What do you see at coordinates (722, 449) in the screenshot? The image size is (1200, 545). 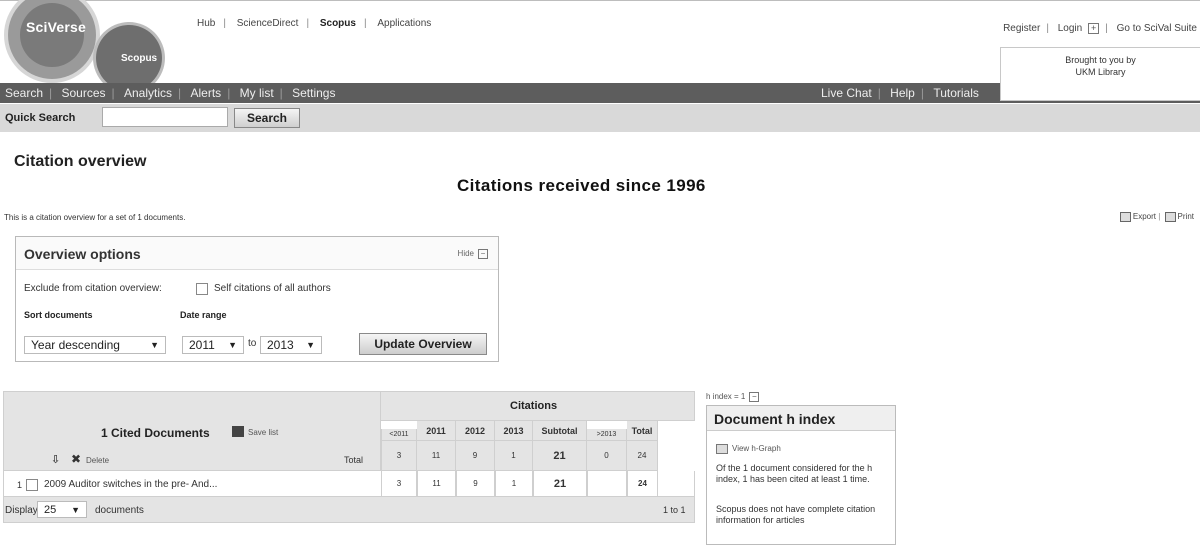 I see `graph-icon` at bounding box center [722, 449].